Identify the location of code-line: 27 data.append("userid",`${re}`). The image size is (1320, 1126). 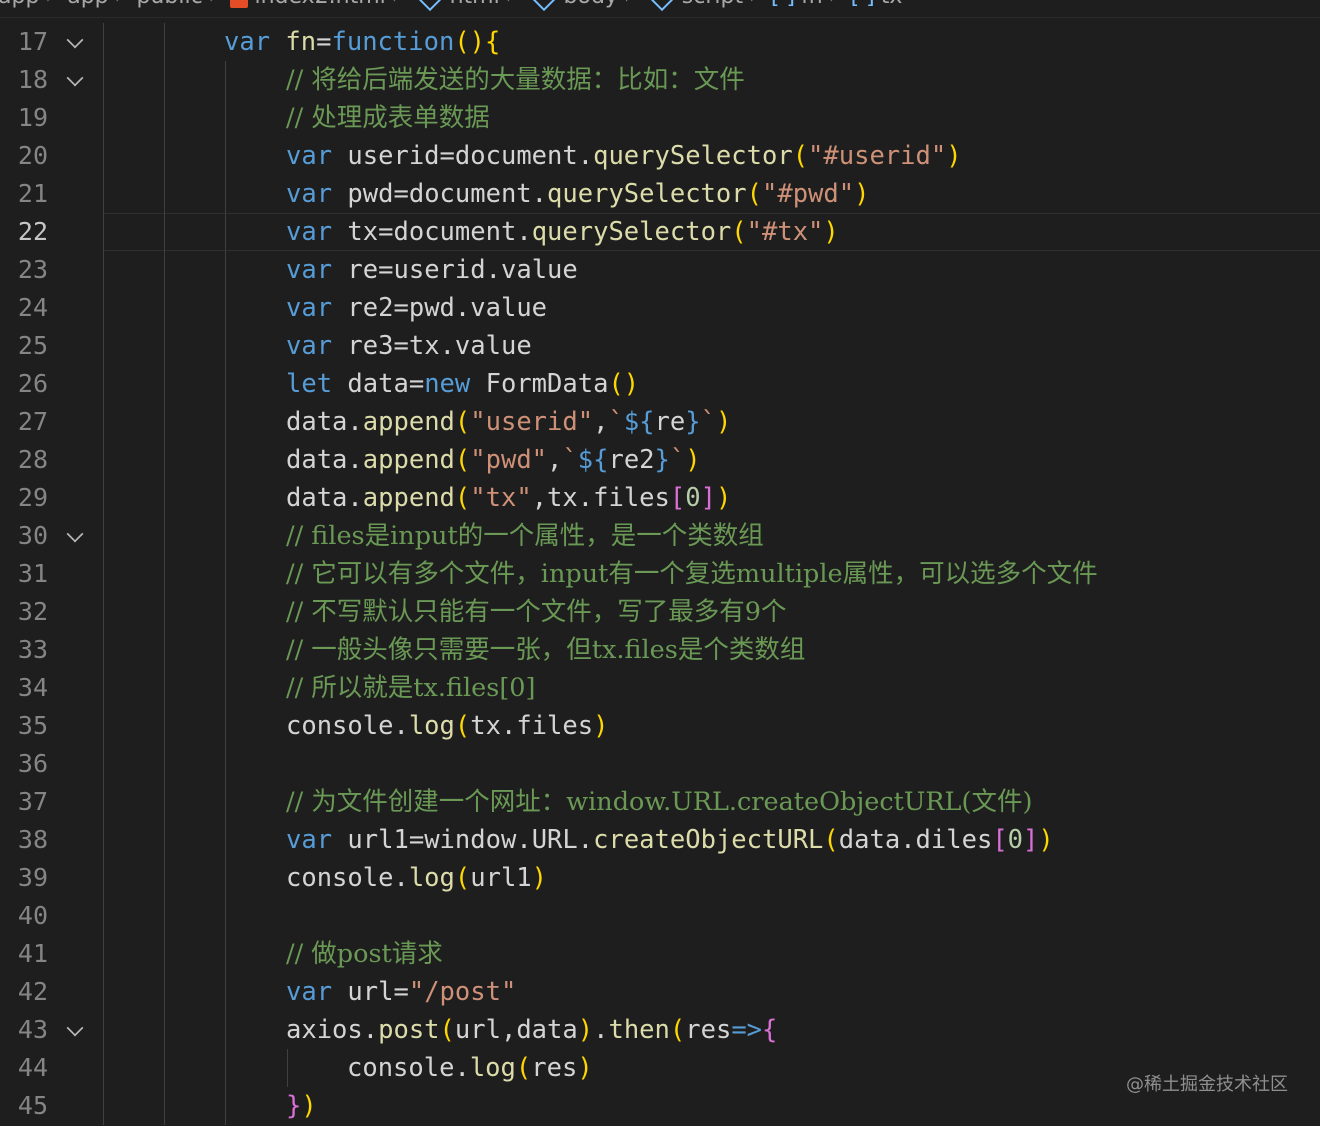
(660, 422).